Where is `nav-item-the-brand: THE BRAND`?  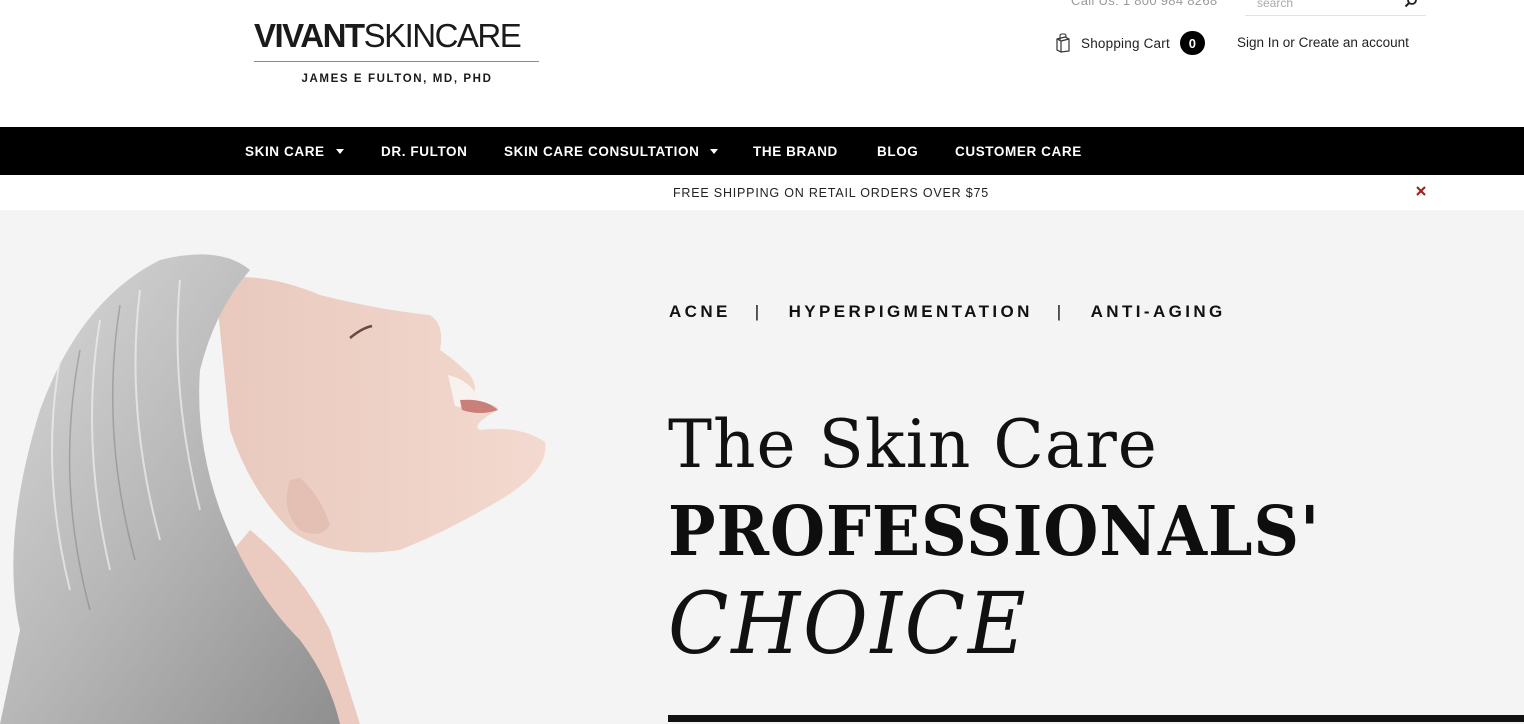 nav-item-the-brand: THE BRAND is located at coordinates (795, 151).